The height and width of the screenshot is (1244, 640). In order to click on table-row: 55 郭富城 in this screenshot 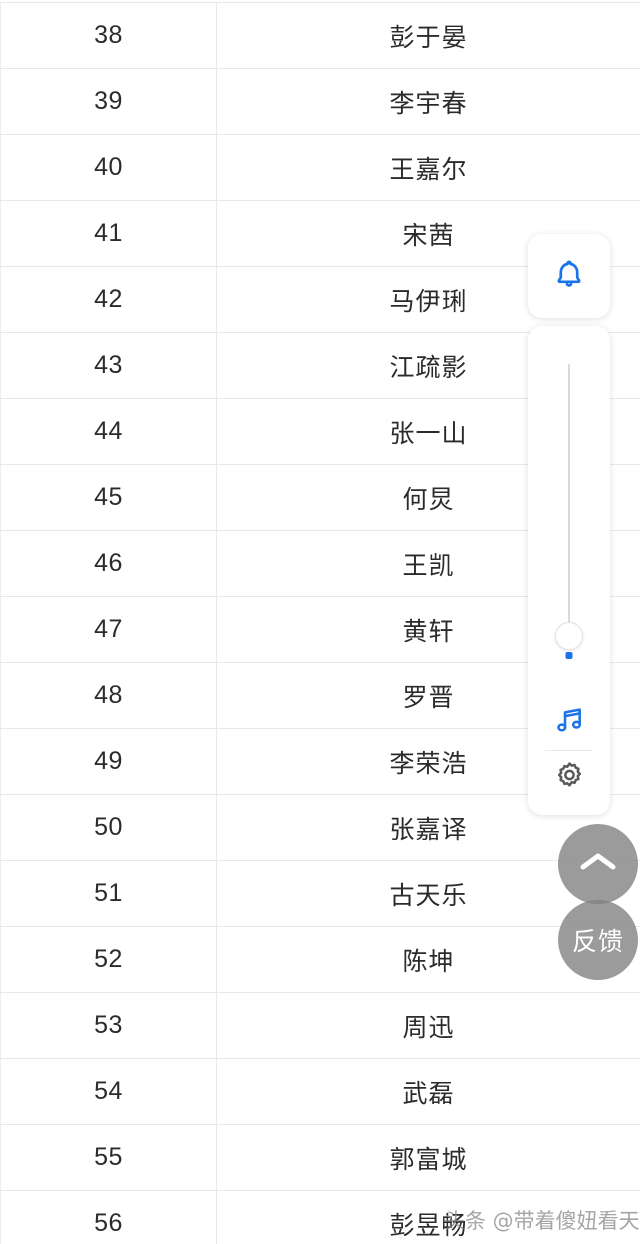, I will do `click(320, 1157)`.